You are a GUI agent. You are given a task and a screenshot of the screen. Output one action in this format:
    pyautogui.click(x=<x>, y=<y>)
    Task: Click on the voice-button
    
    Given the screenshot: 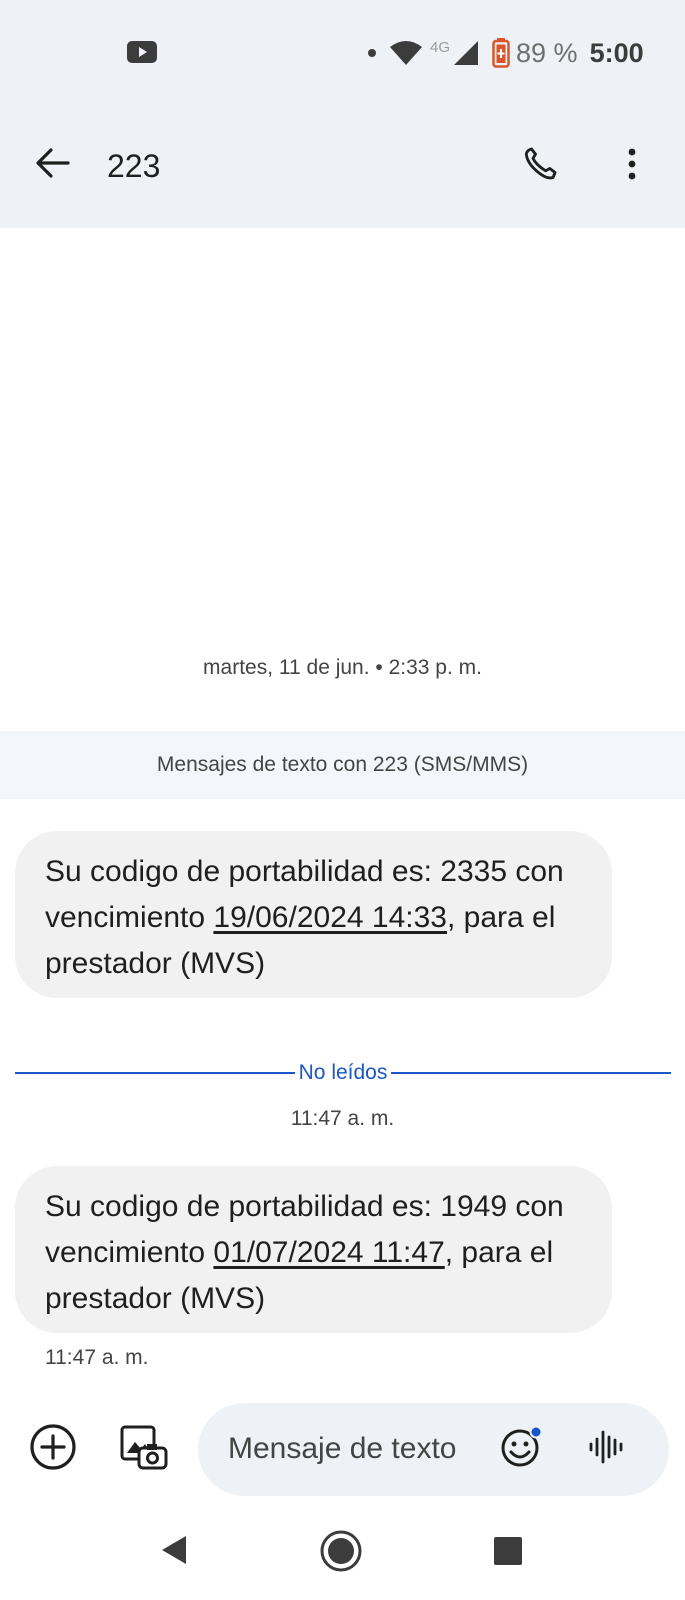 What is the action you would take?
    pyautogui.click(x=607, y=1449)
    